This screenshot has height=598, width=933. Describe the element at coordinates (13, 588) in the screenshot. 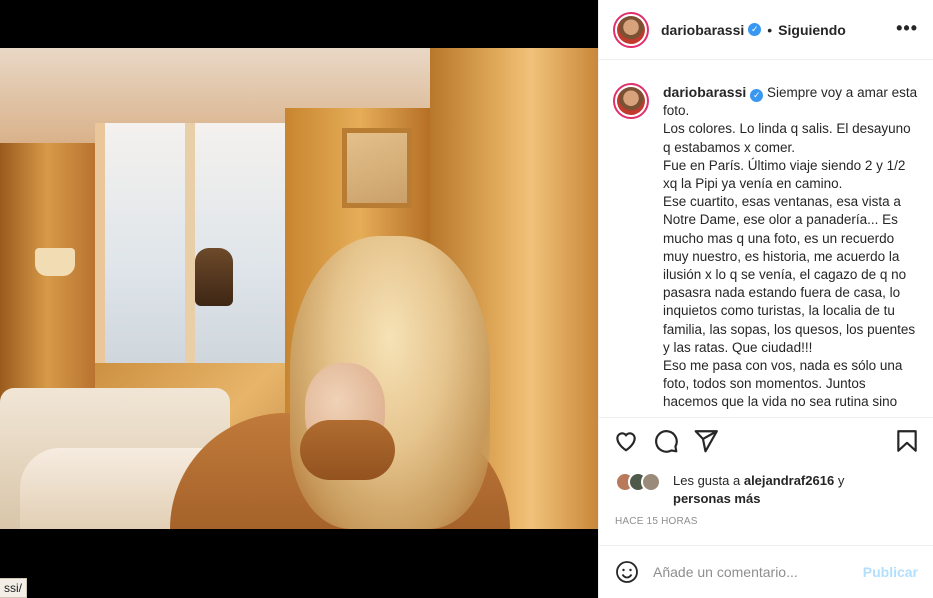

I see `status-url-chip: ssi/` at that location.